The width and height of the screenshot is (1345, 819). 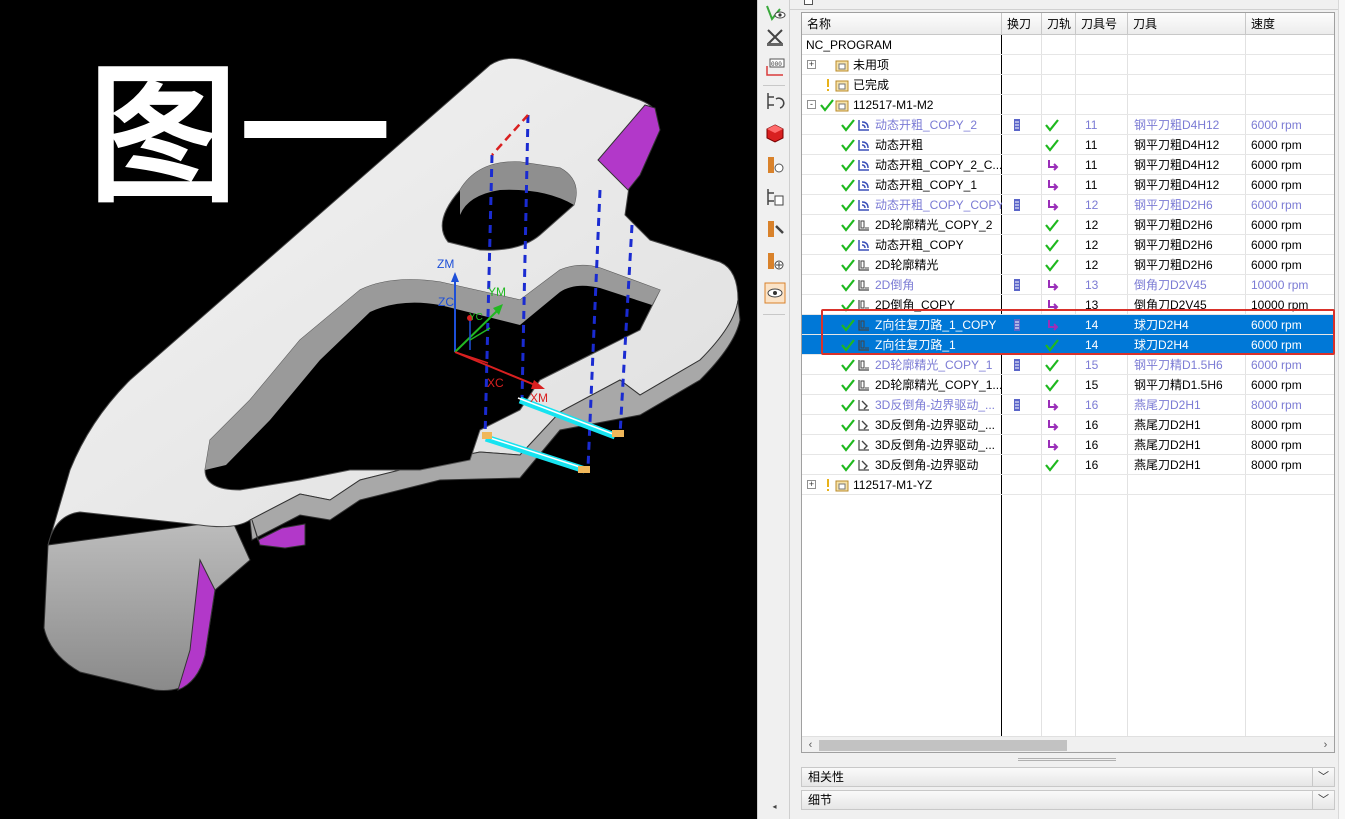 What do you see at coordinates (1068, 205) in the screenshot?
I see `operation-row: 动态开粗_COPY_COPY 12 钢平刀粗D2H6 6000 rpm` at bounding box center [1068, 205].